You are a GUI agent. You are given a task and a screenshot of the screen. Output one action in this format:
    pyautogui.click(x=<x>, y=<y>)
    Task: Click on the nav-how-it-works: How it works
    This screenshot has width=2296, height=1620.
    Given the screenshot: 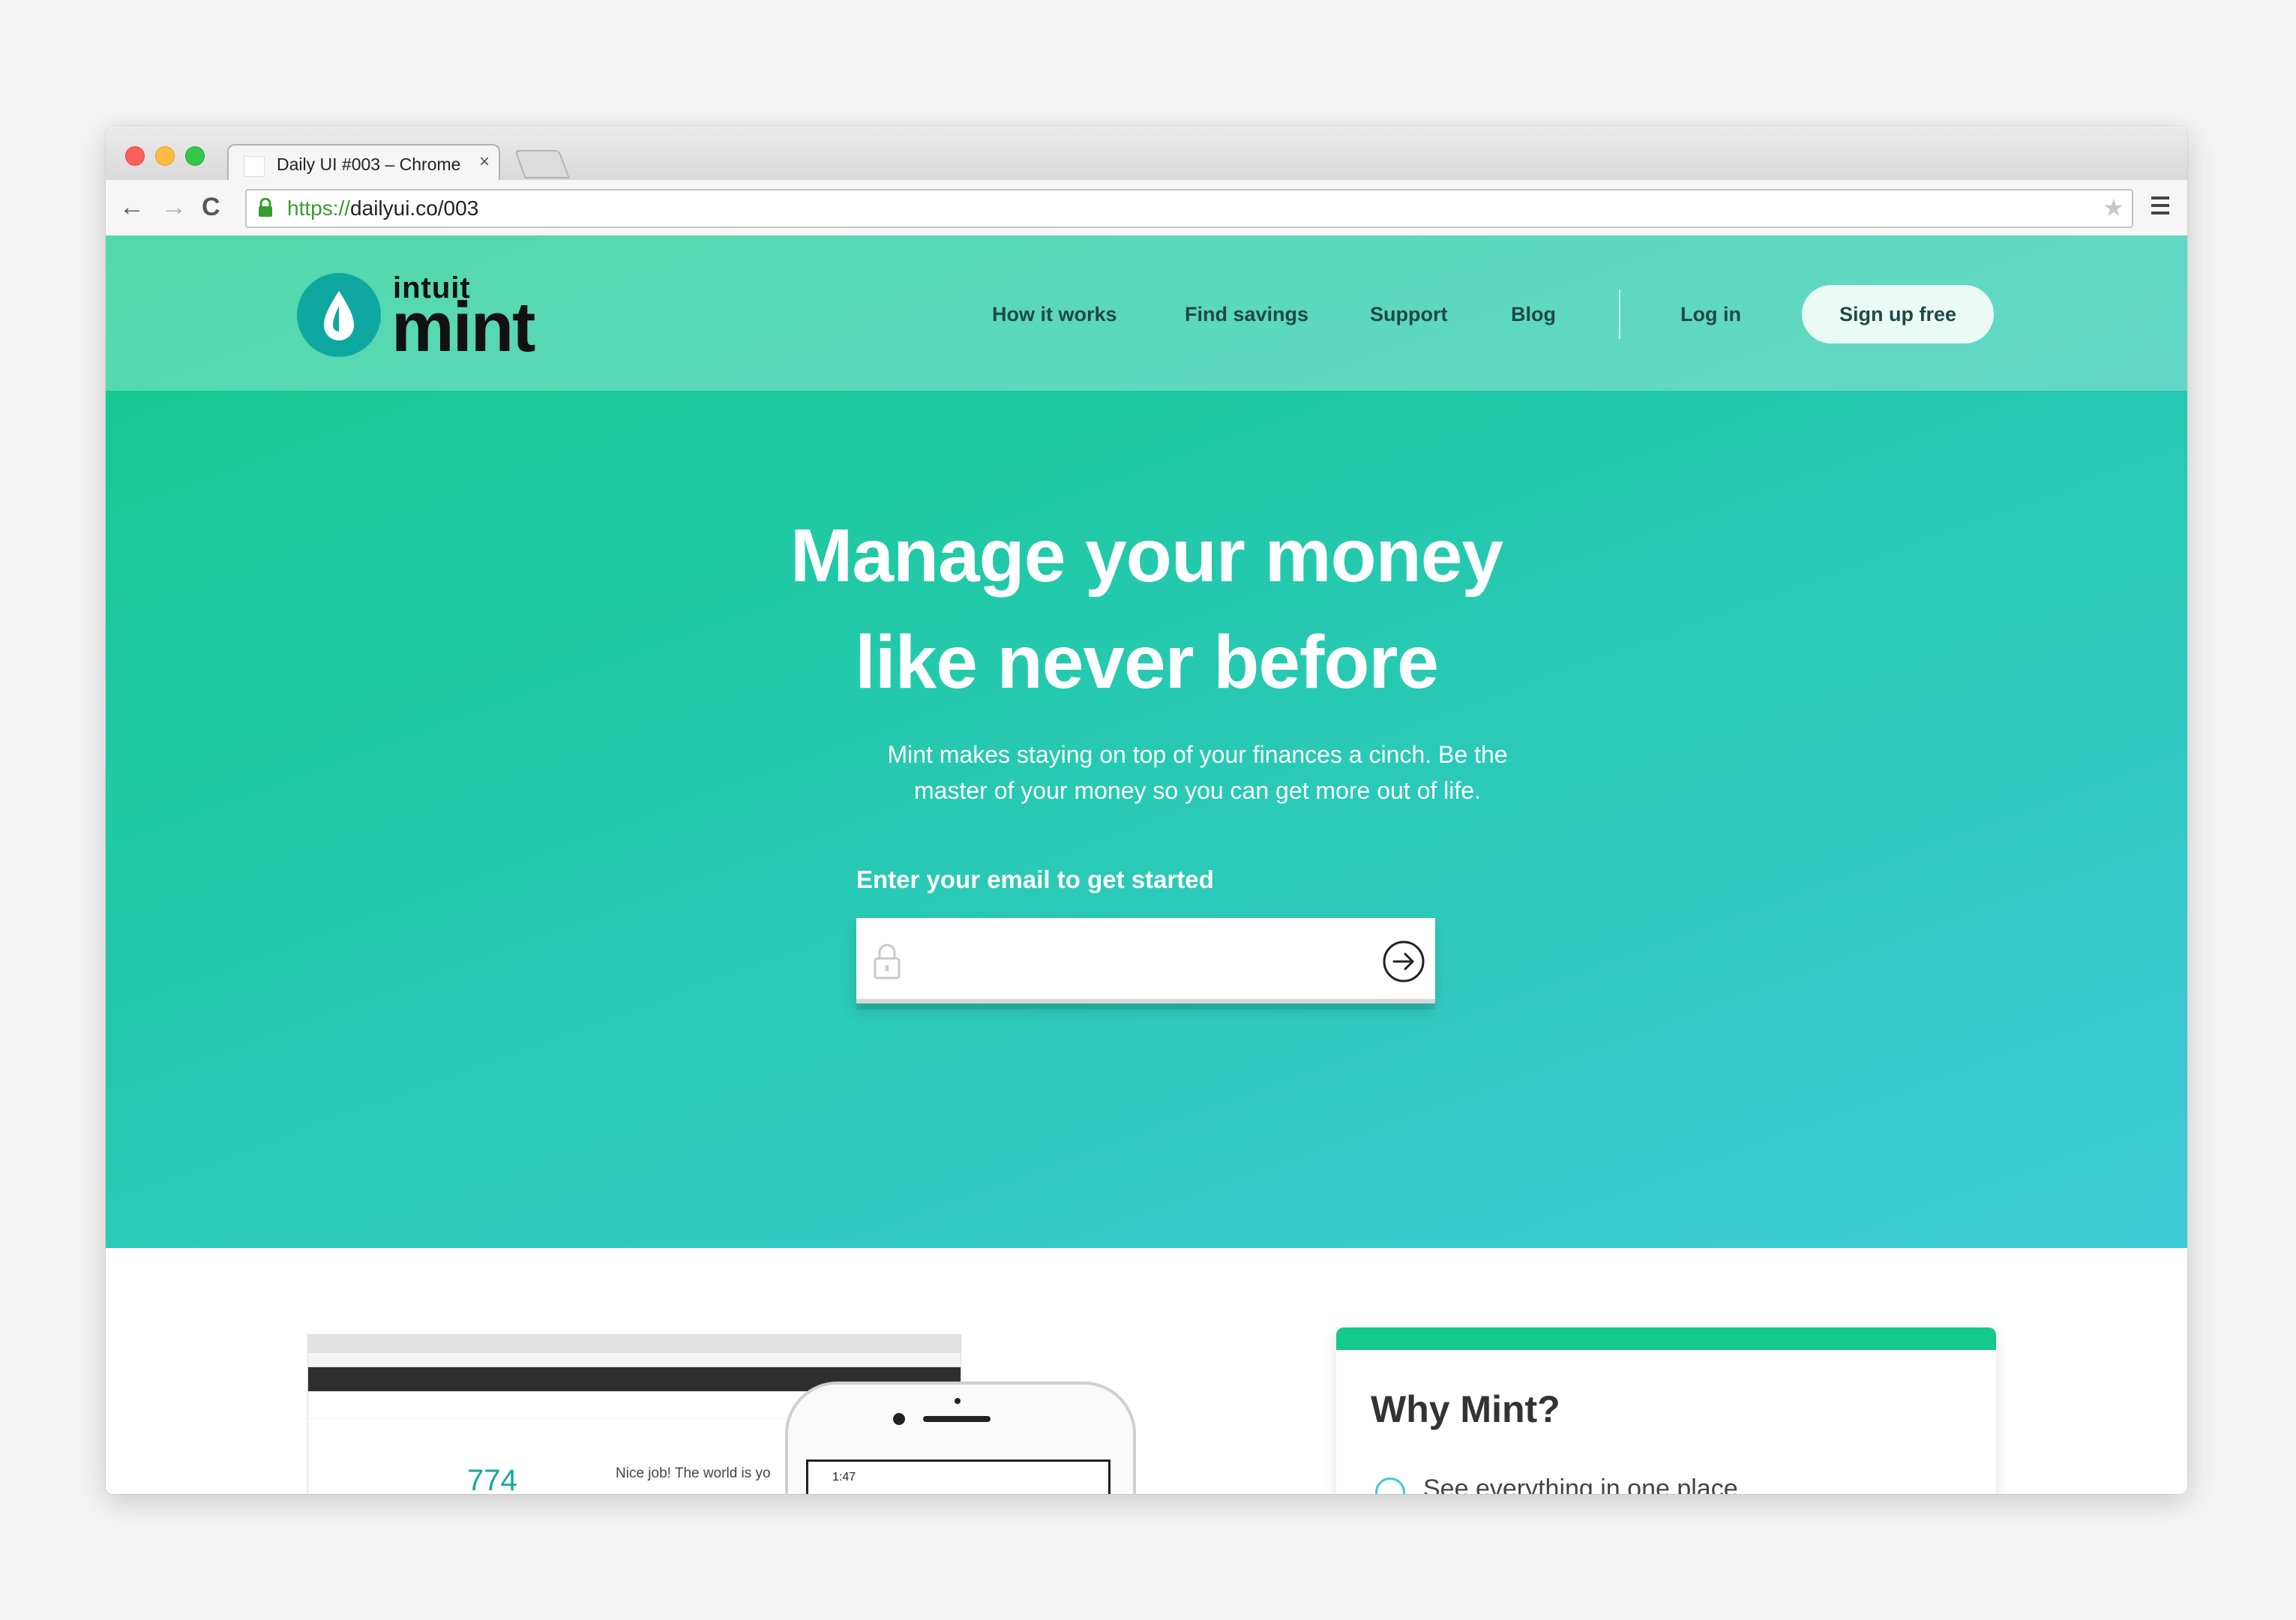 What is the action you would take?
    pyautogui.click(x=1054, y=314)
    